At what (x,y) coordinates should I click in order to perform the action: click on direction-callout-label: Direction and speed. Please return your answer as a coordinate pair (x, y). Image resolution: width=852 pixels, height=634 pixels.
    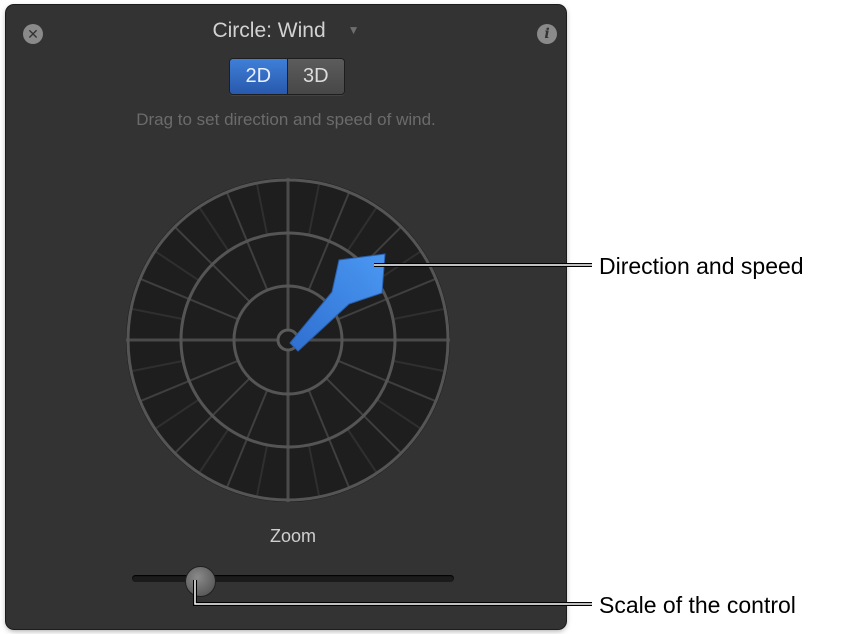
    Looking at the image, I should click on (701, 266).